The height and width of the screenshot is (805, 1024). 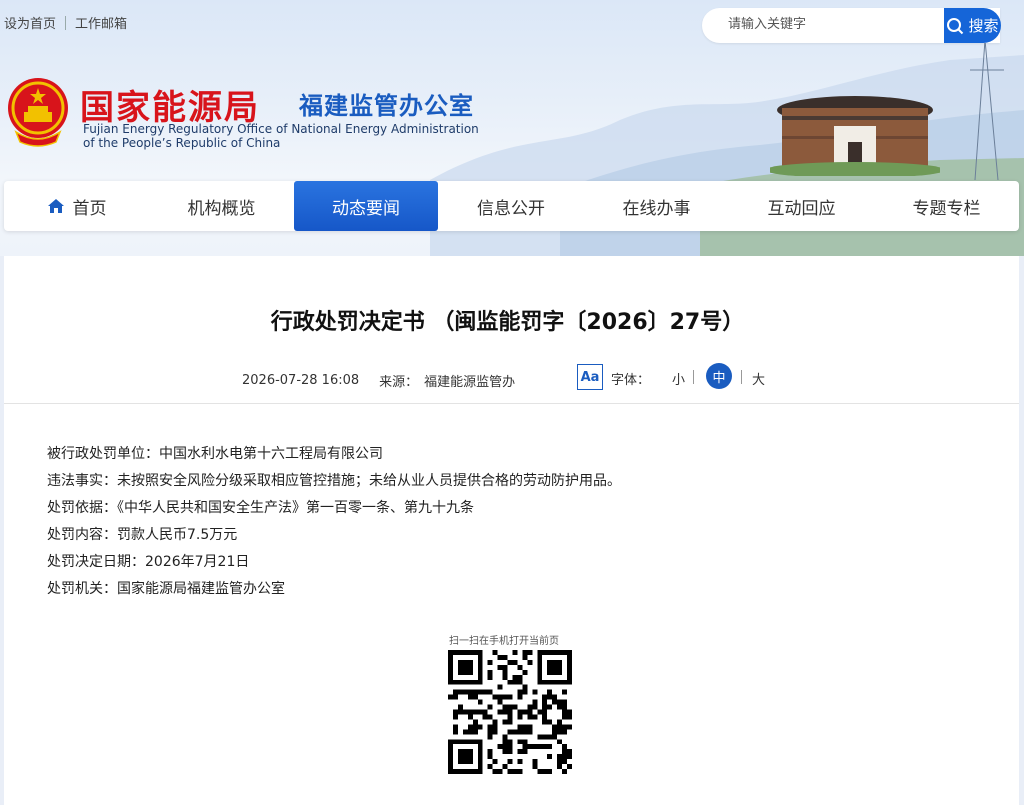 I want to click on nav-item-info: 信息公开, so click(x=511, y=206).